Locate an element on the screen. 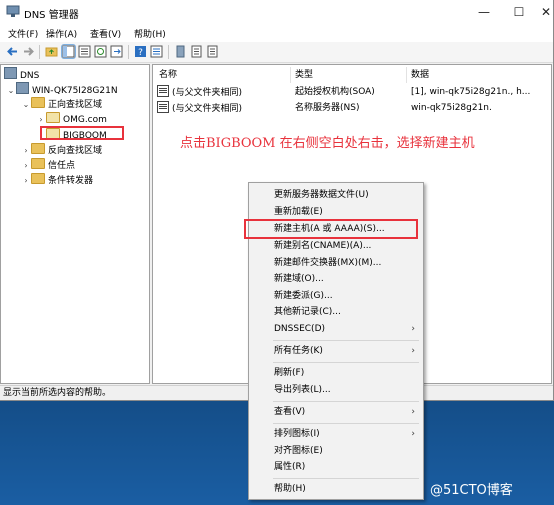 Image resolution: width=554 pixels, height=505 pixels. menu-item-dnssec-label: DNSSEC(D) is located at coordinates (300, 329).